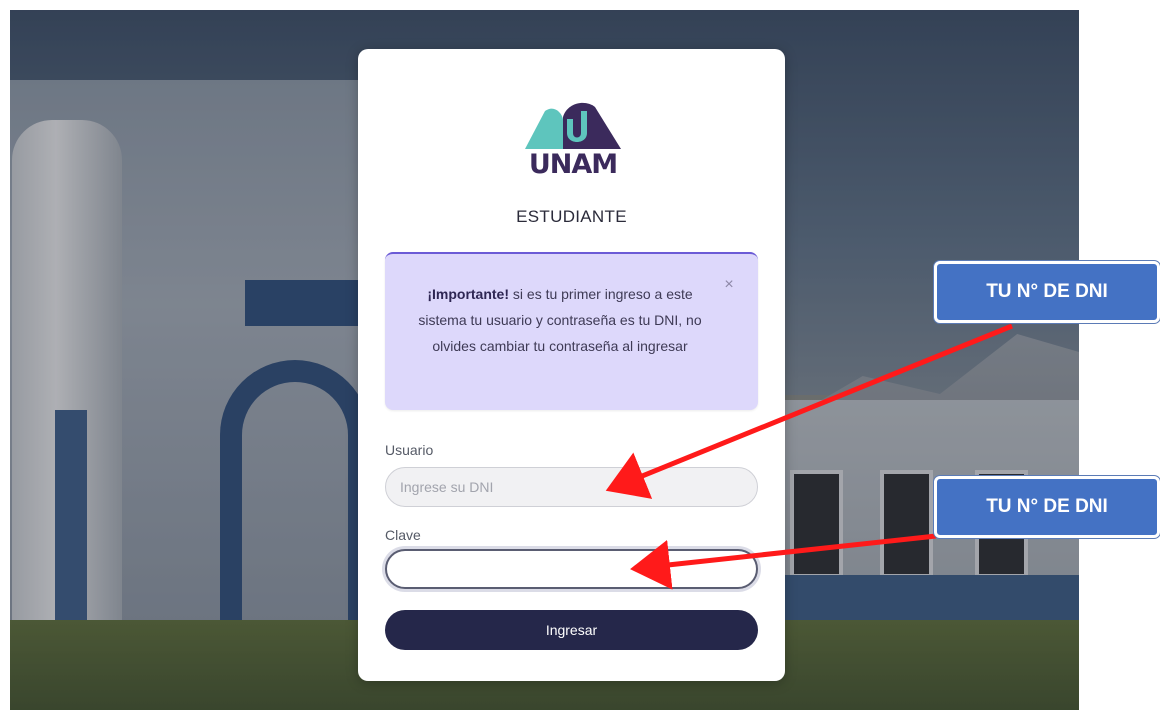 Image resolution: width=1160 pixels, height=711 pixels. I want to click on password-input, so click(571, 569).